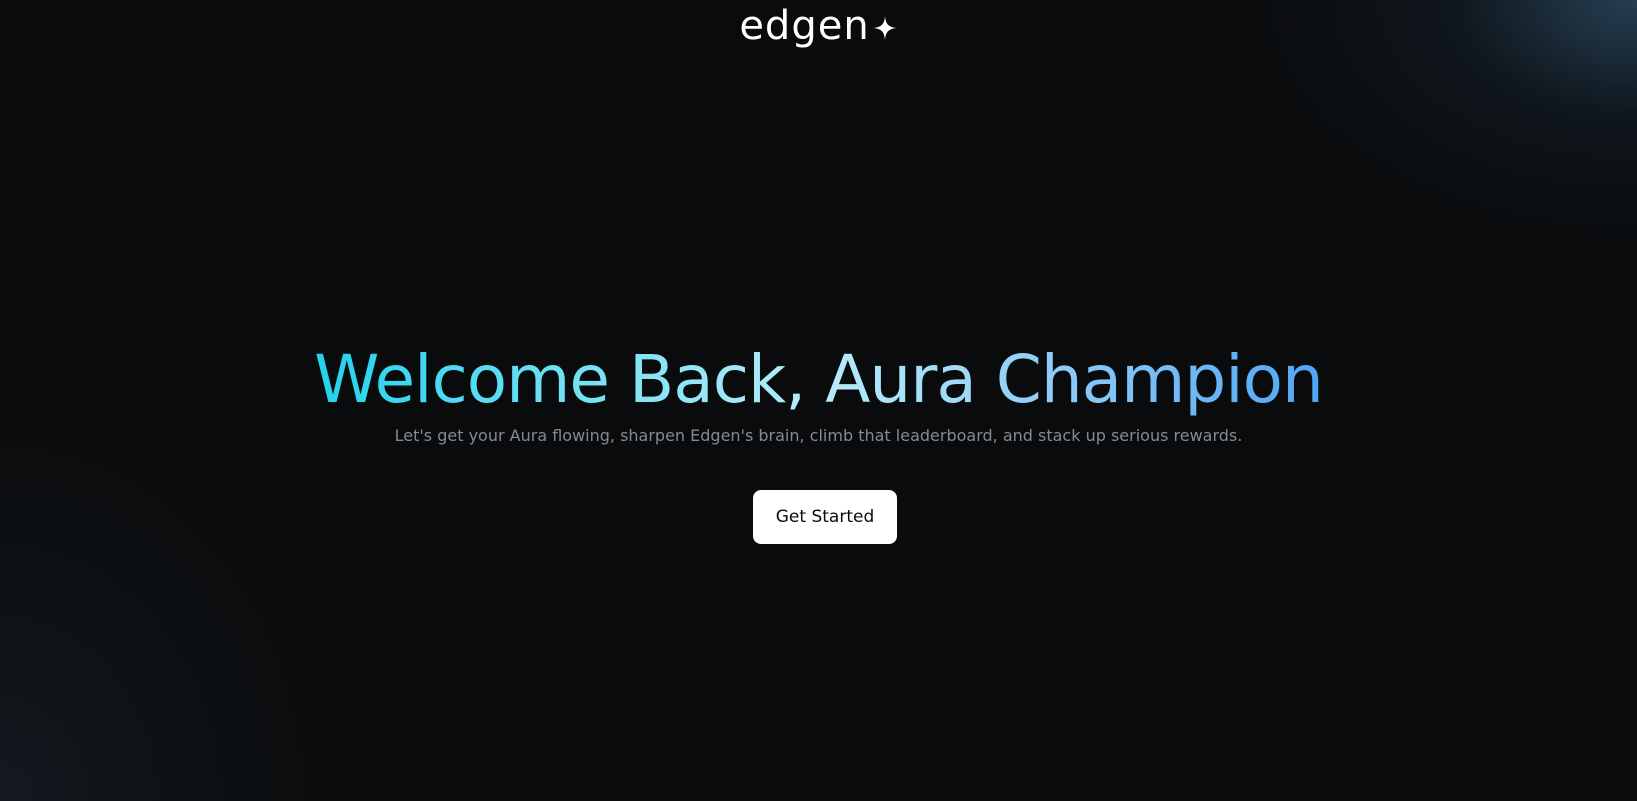 The width and height of the screenshot is (1637, 801). I want to click on sparkle-icon, so click(884, 28).